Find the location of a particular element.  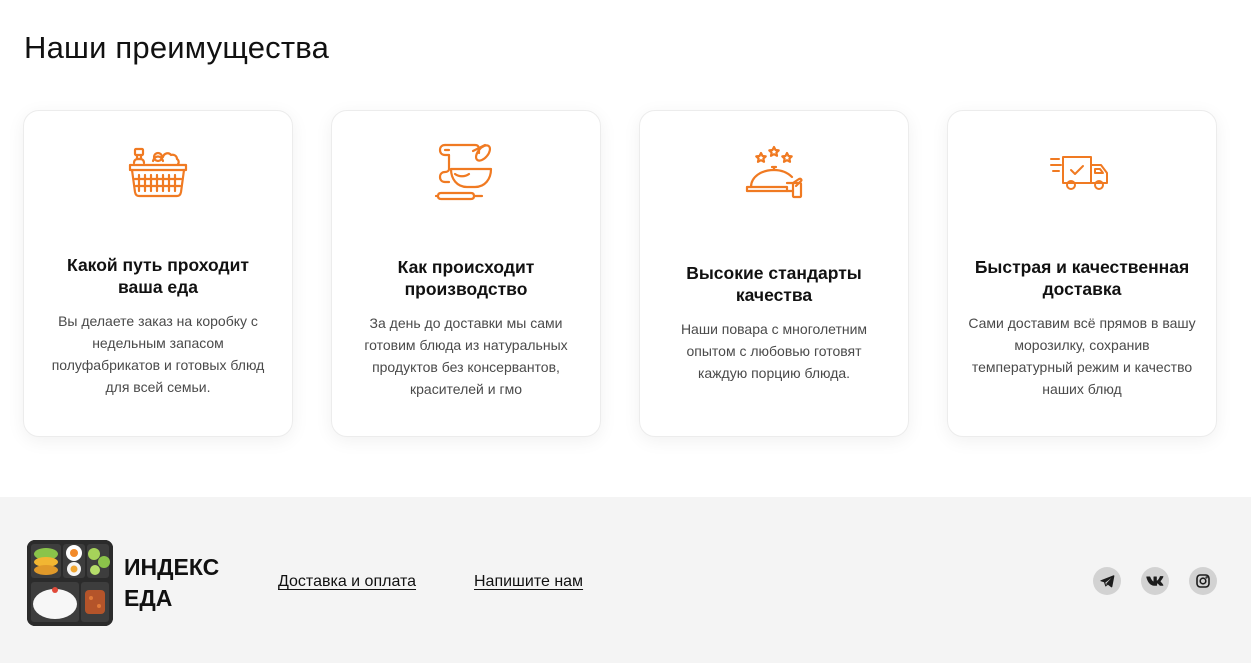

instagram-icon is located at coordinates (1203, 581).